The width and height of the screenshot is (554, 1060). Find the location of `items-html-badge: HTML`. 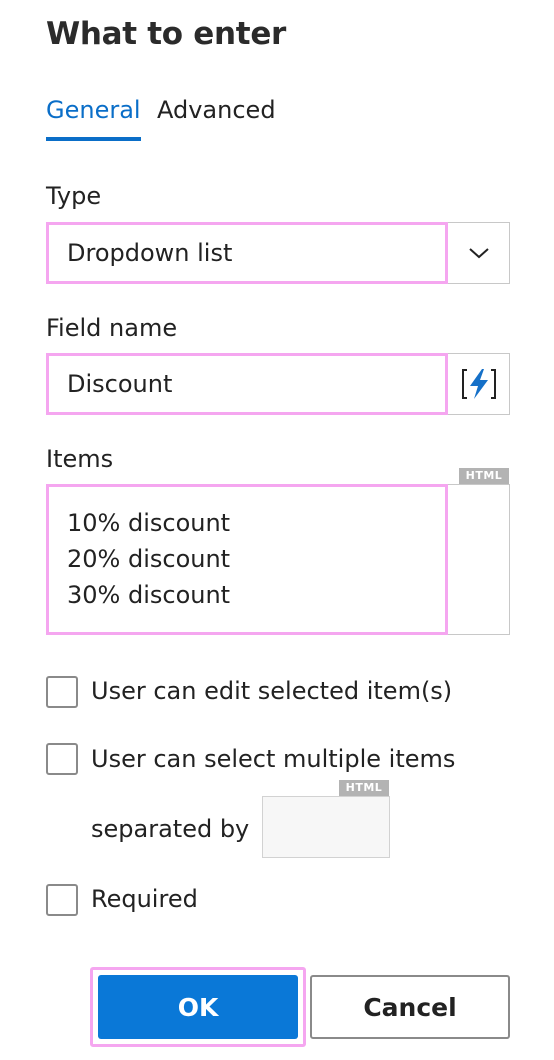

items-html-badge: HTML is located at coordinates (484, 476).